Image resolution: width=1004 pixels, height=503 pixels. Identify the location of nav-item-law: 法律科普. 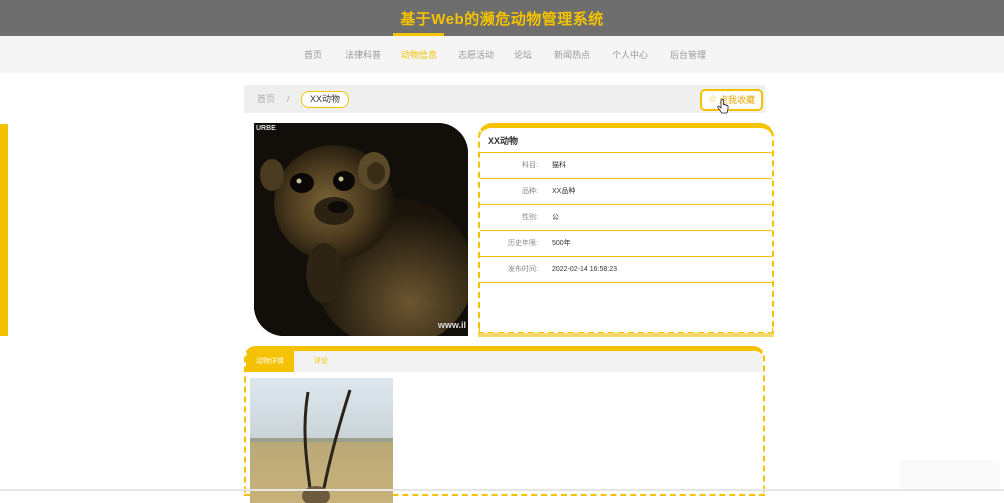
(363, 54).